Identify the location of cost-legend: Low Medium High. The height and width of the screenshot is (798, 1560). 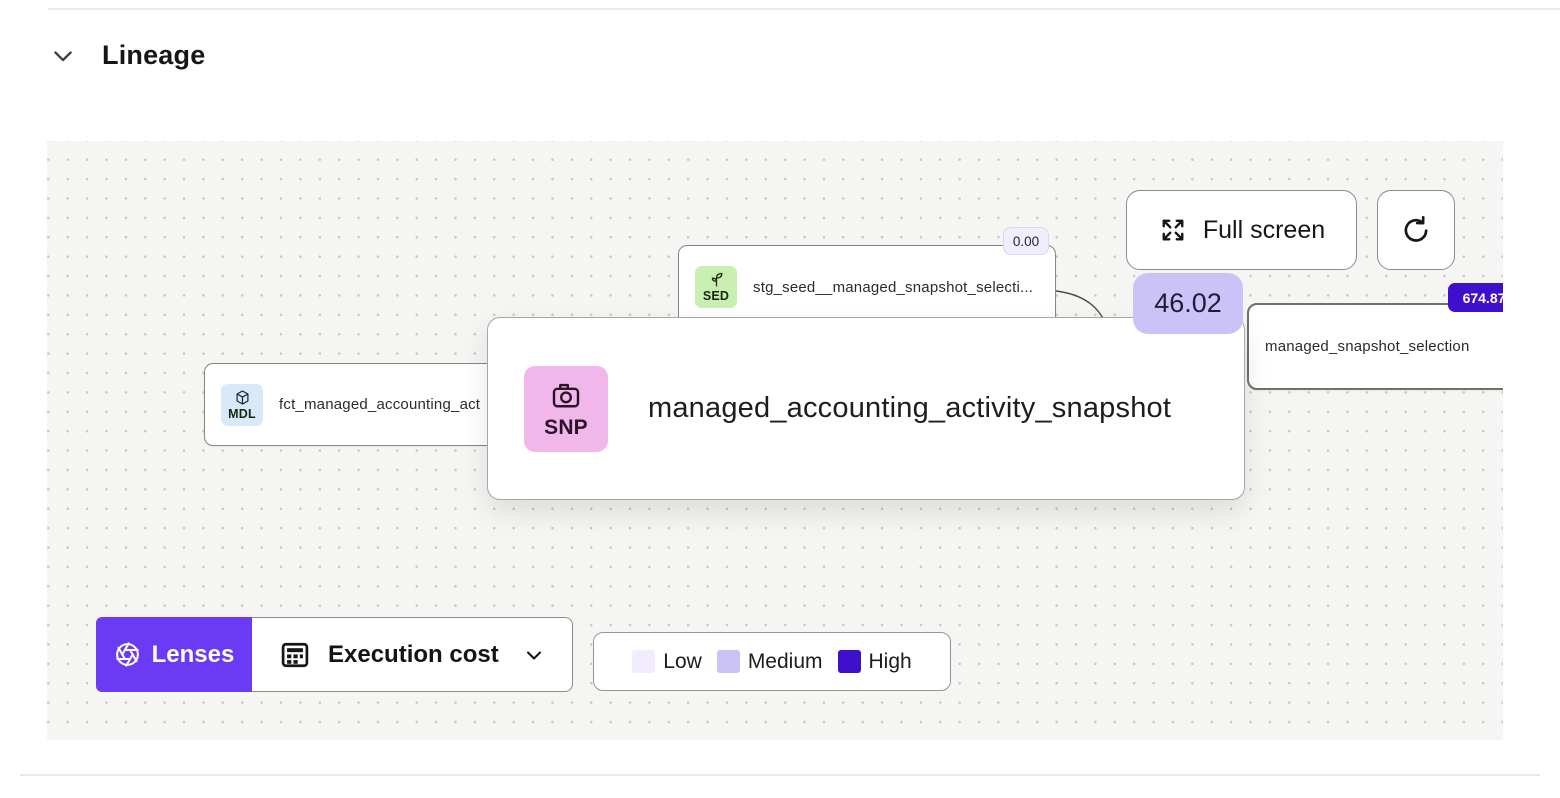
(772, 661).